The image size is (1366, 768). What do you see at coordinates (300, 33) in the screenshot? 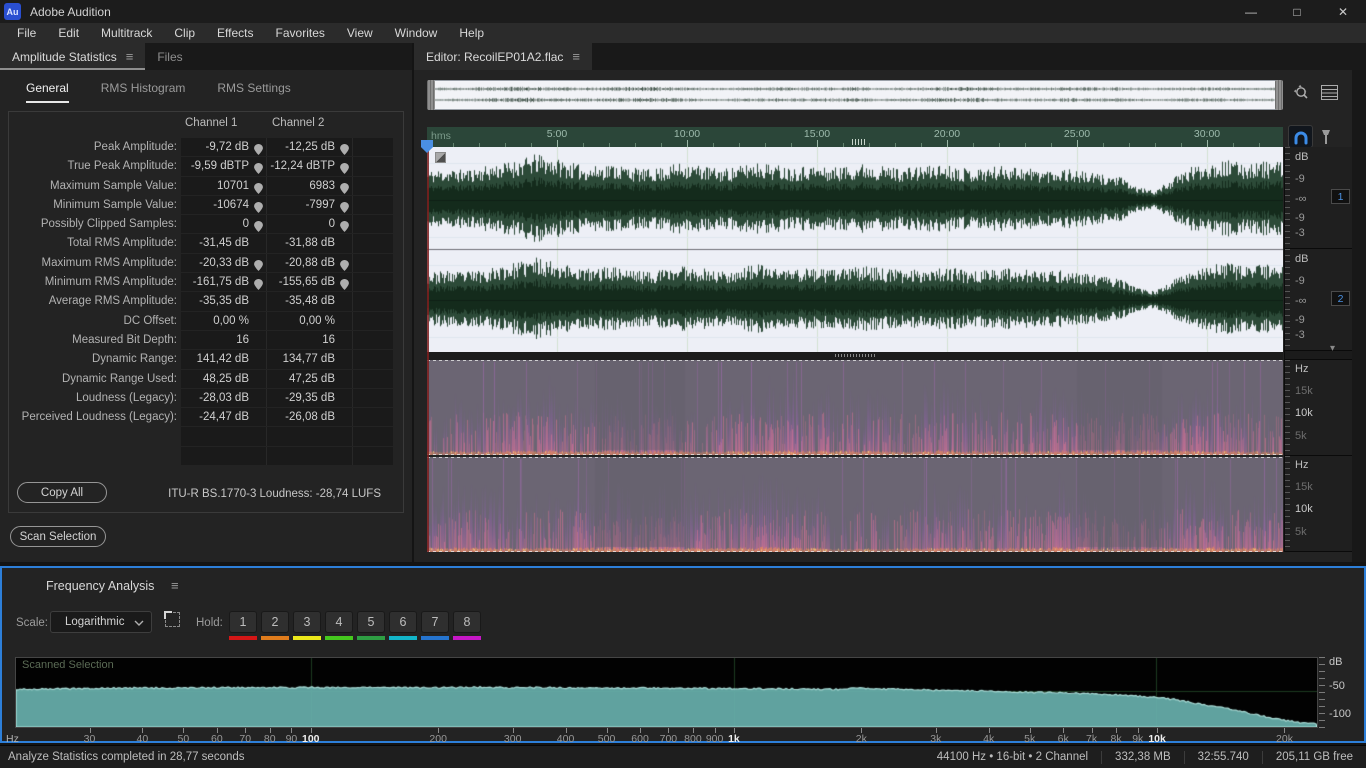
I see `menu-favorites: Favorites` at bounding box center [300, 33].